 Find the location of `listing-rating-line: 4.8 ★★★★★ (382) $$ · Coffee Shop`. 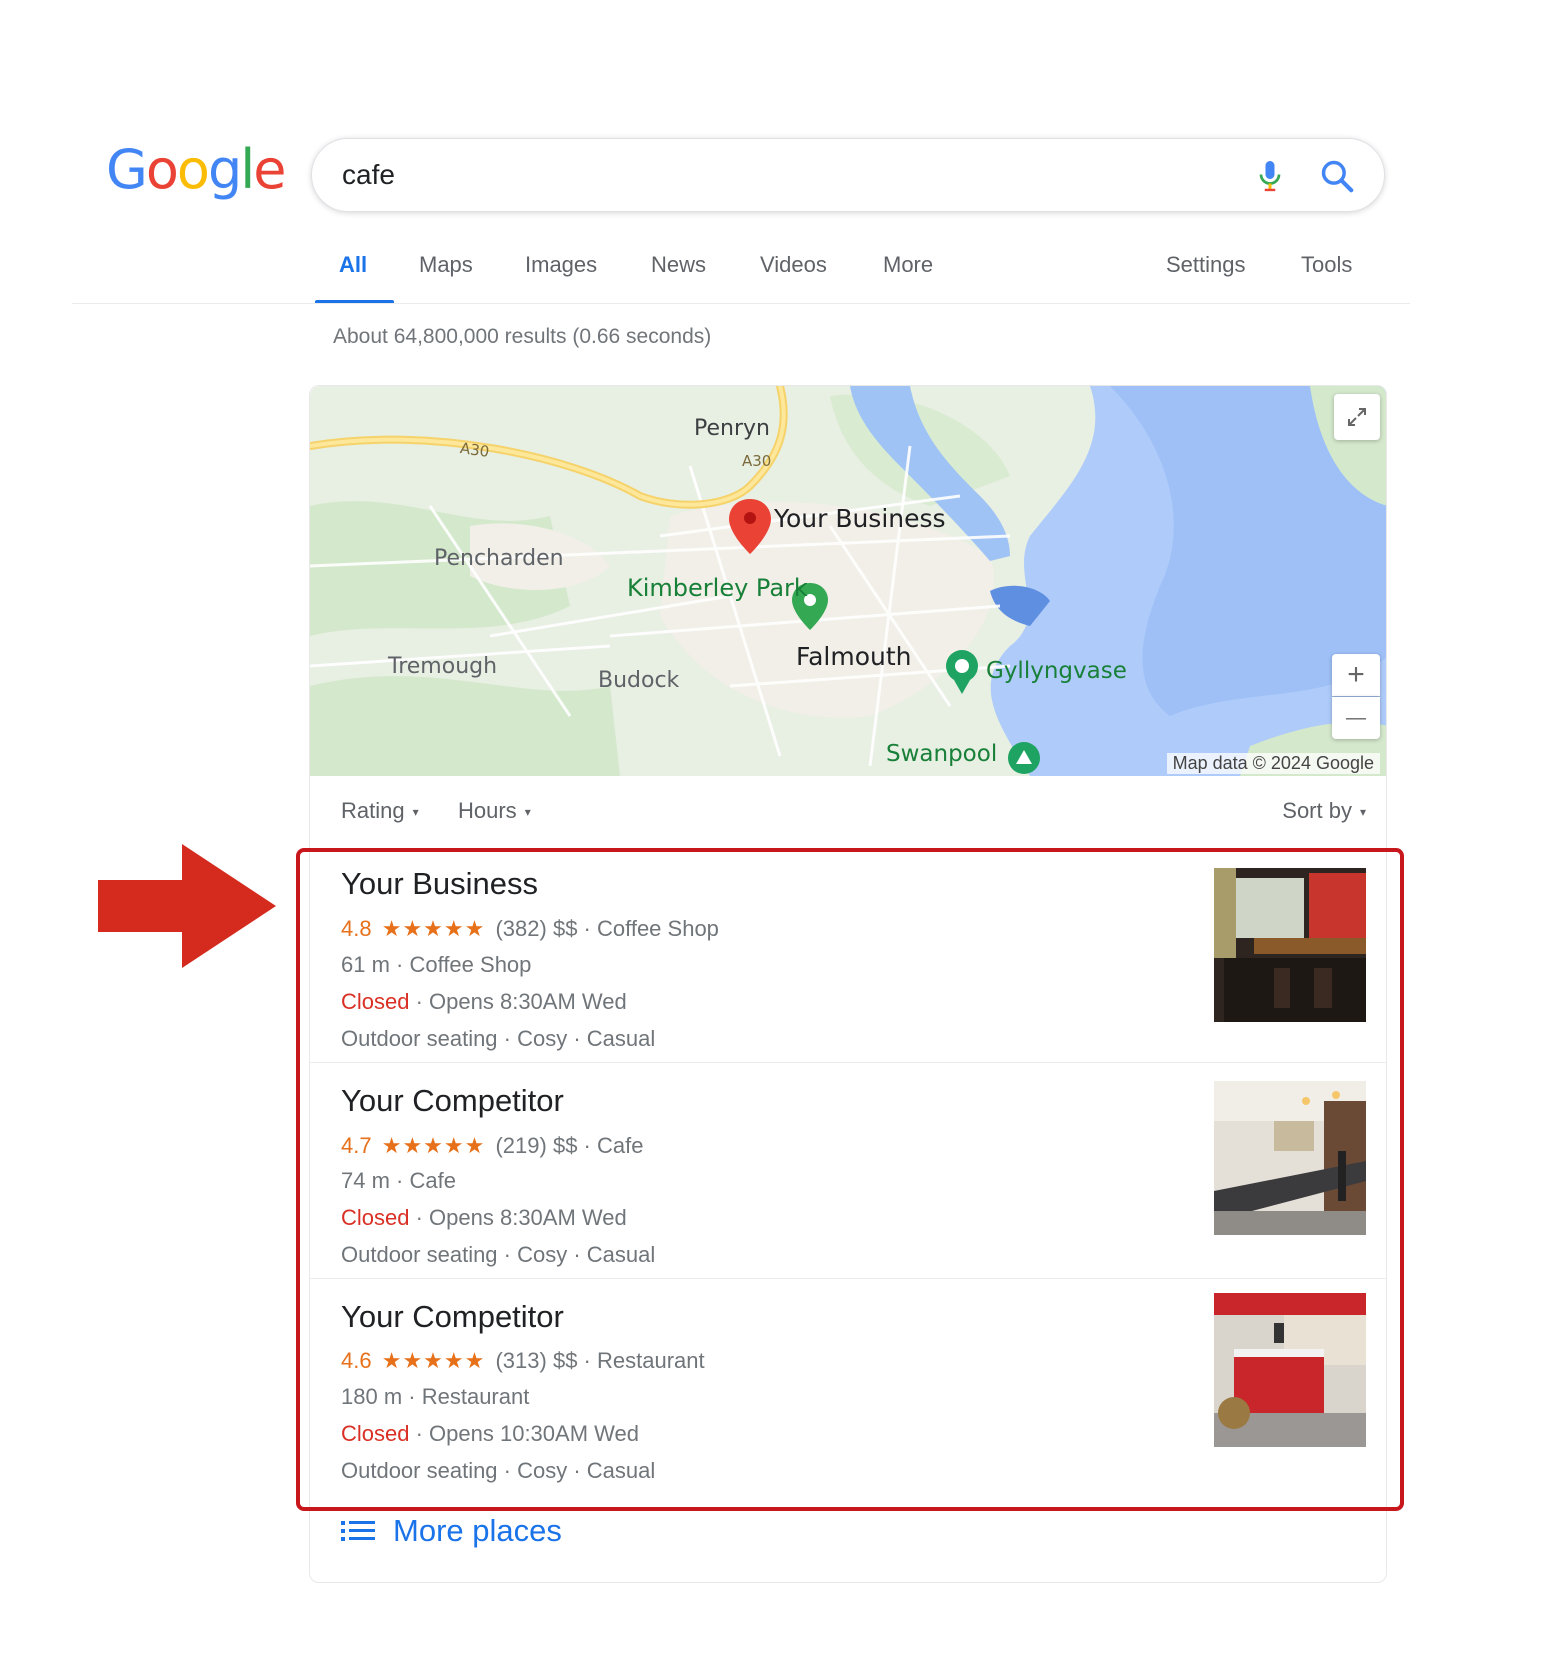

listing-rating-line: 4.8 ★★★★★ (382) $$ · Coffee Shop is located at coordinates (530, 928).